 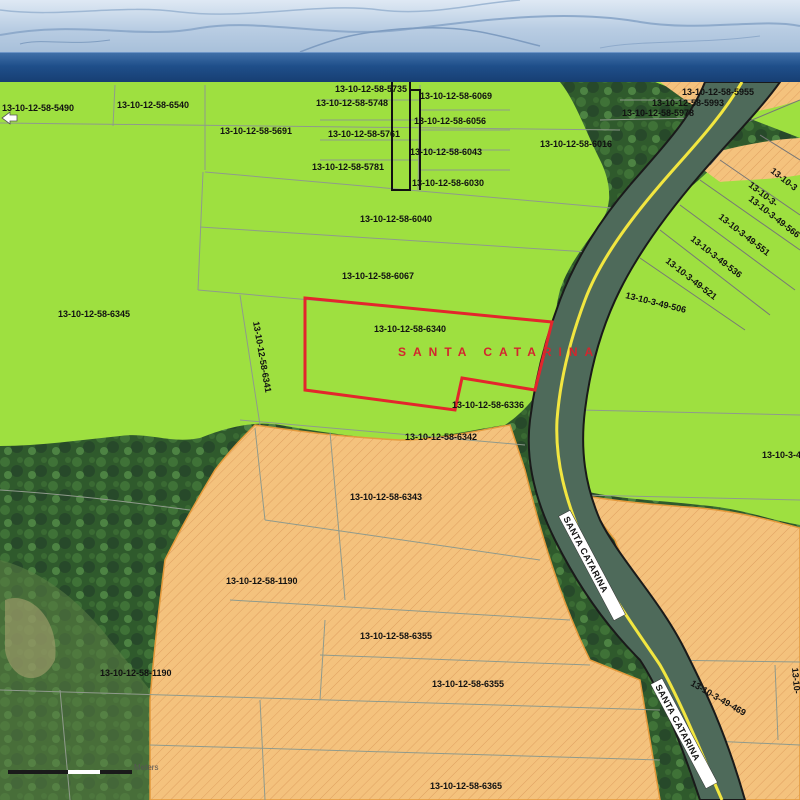 I want to click on parcel-label: 13-10-12-58-5955, so click(x=718, y=92).